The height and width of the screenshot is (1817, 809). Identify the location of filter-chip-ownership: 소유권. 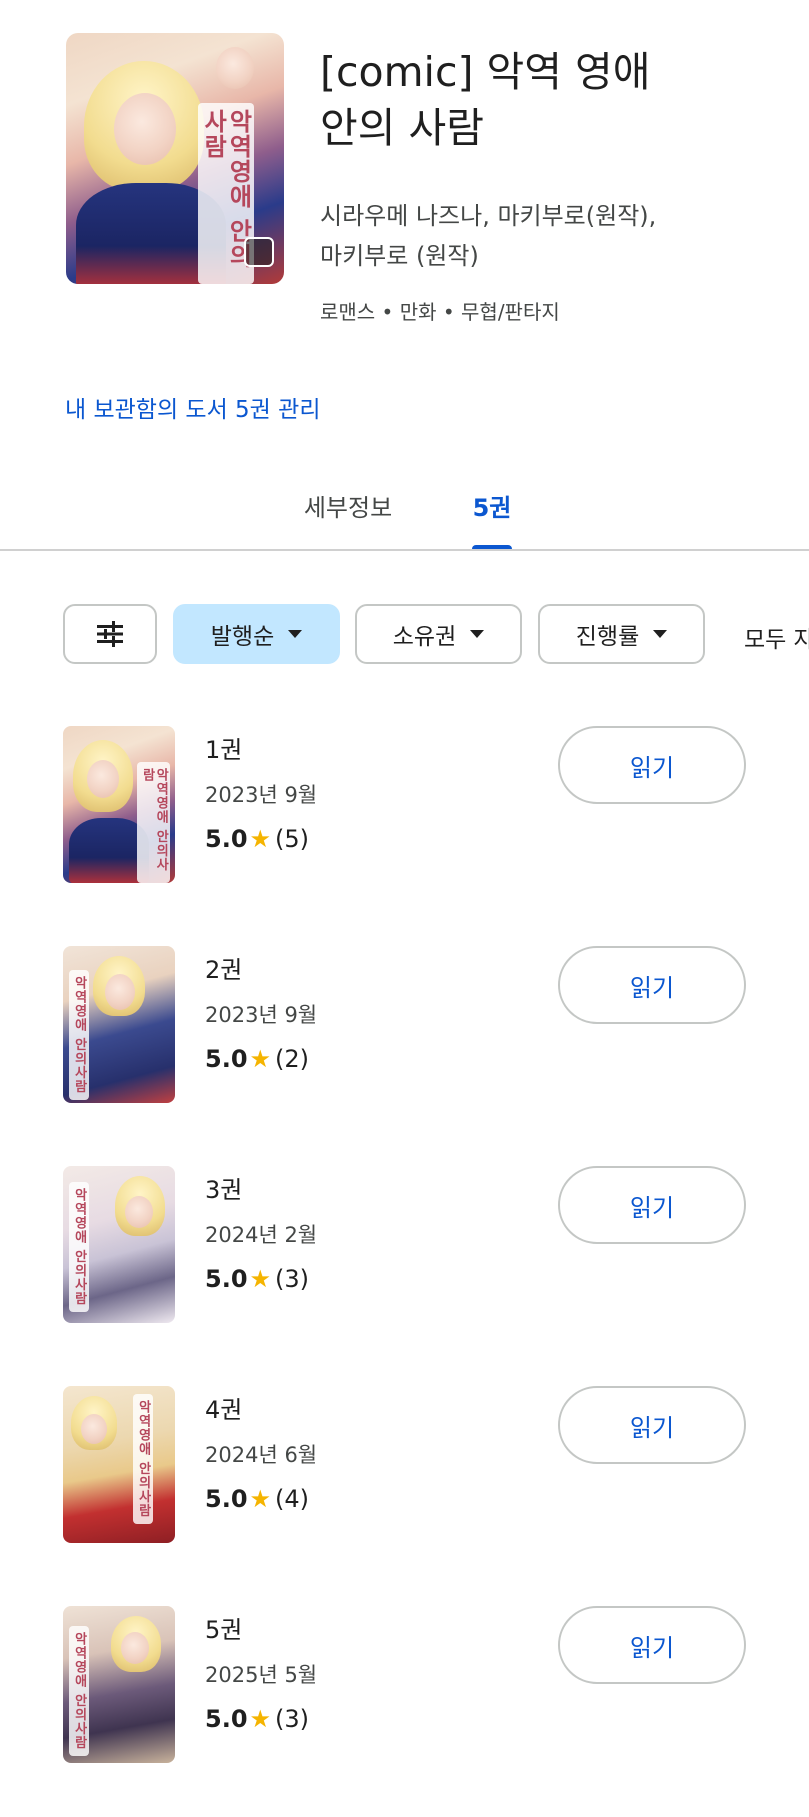
(438, 634).